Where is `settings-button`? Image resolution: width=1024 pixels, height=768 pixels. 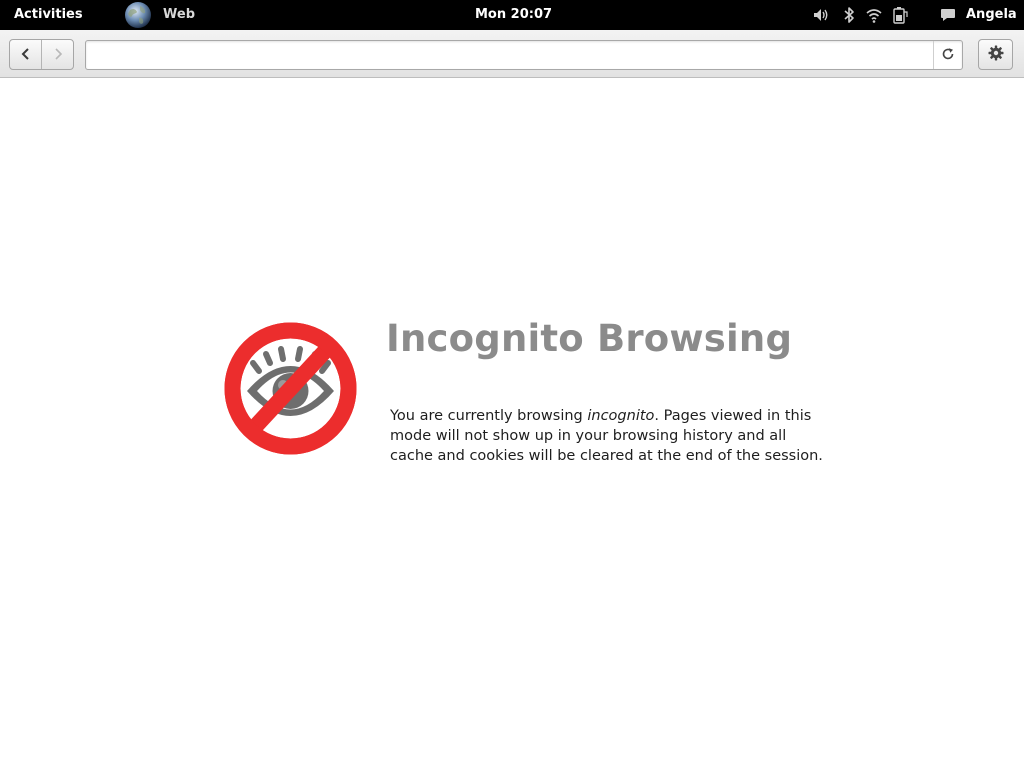 settings-button is located at coordinates (995, 54).